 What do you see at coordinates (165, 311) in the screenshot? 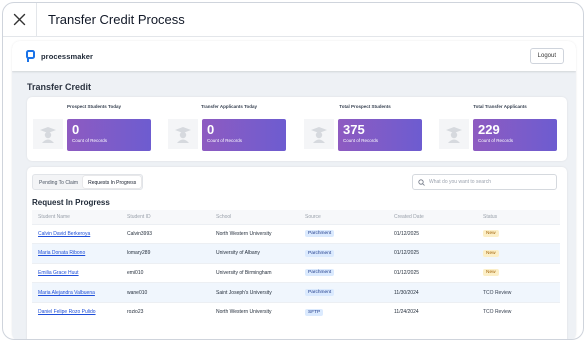
I see `student-id: rozio23` at bounding box center [165, 311].